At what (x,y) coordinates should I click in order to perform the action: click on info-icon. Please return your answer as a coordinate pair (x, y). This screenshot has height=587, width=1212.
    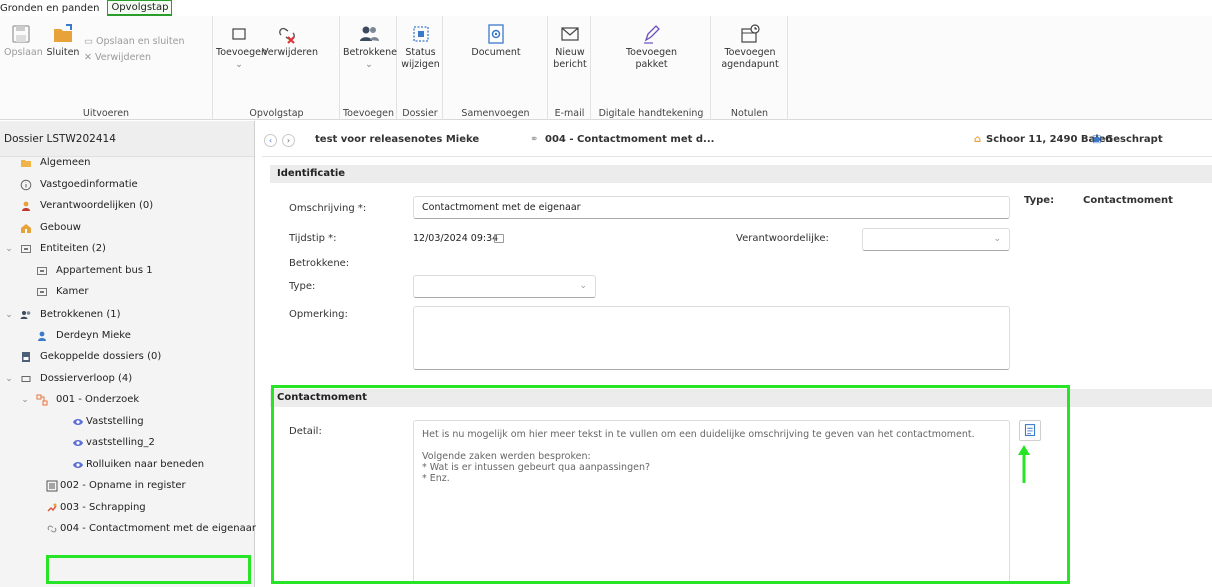
    Looking at the image, I should click on (26, 185).